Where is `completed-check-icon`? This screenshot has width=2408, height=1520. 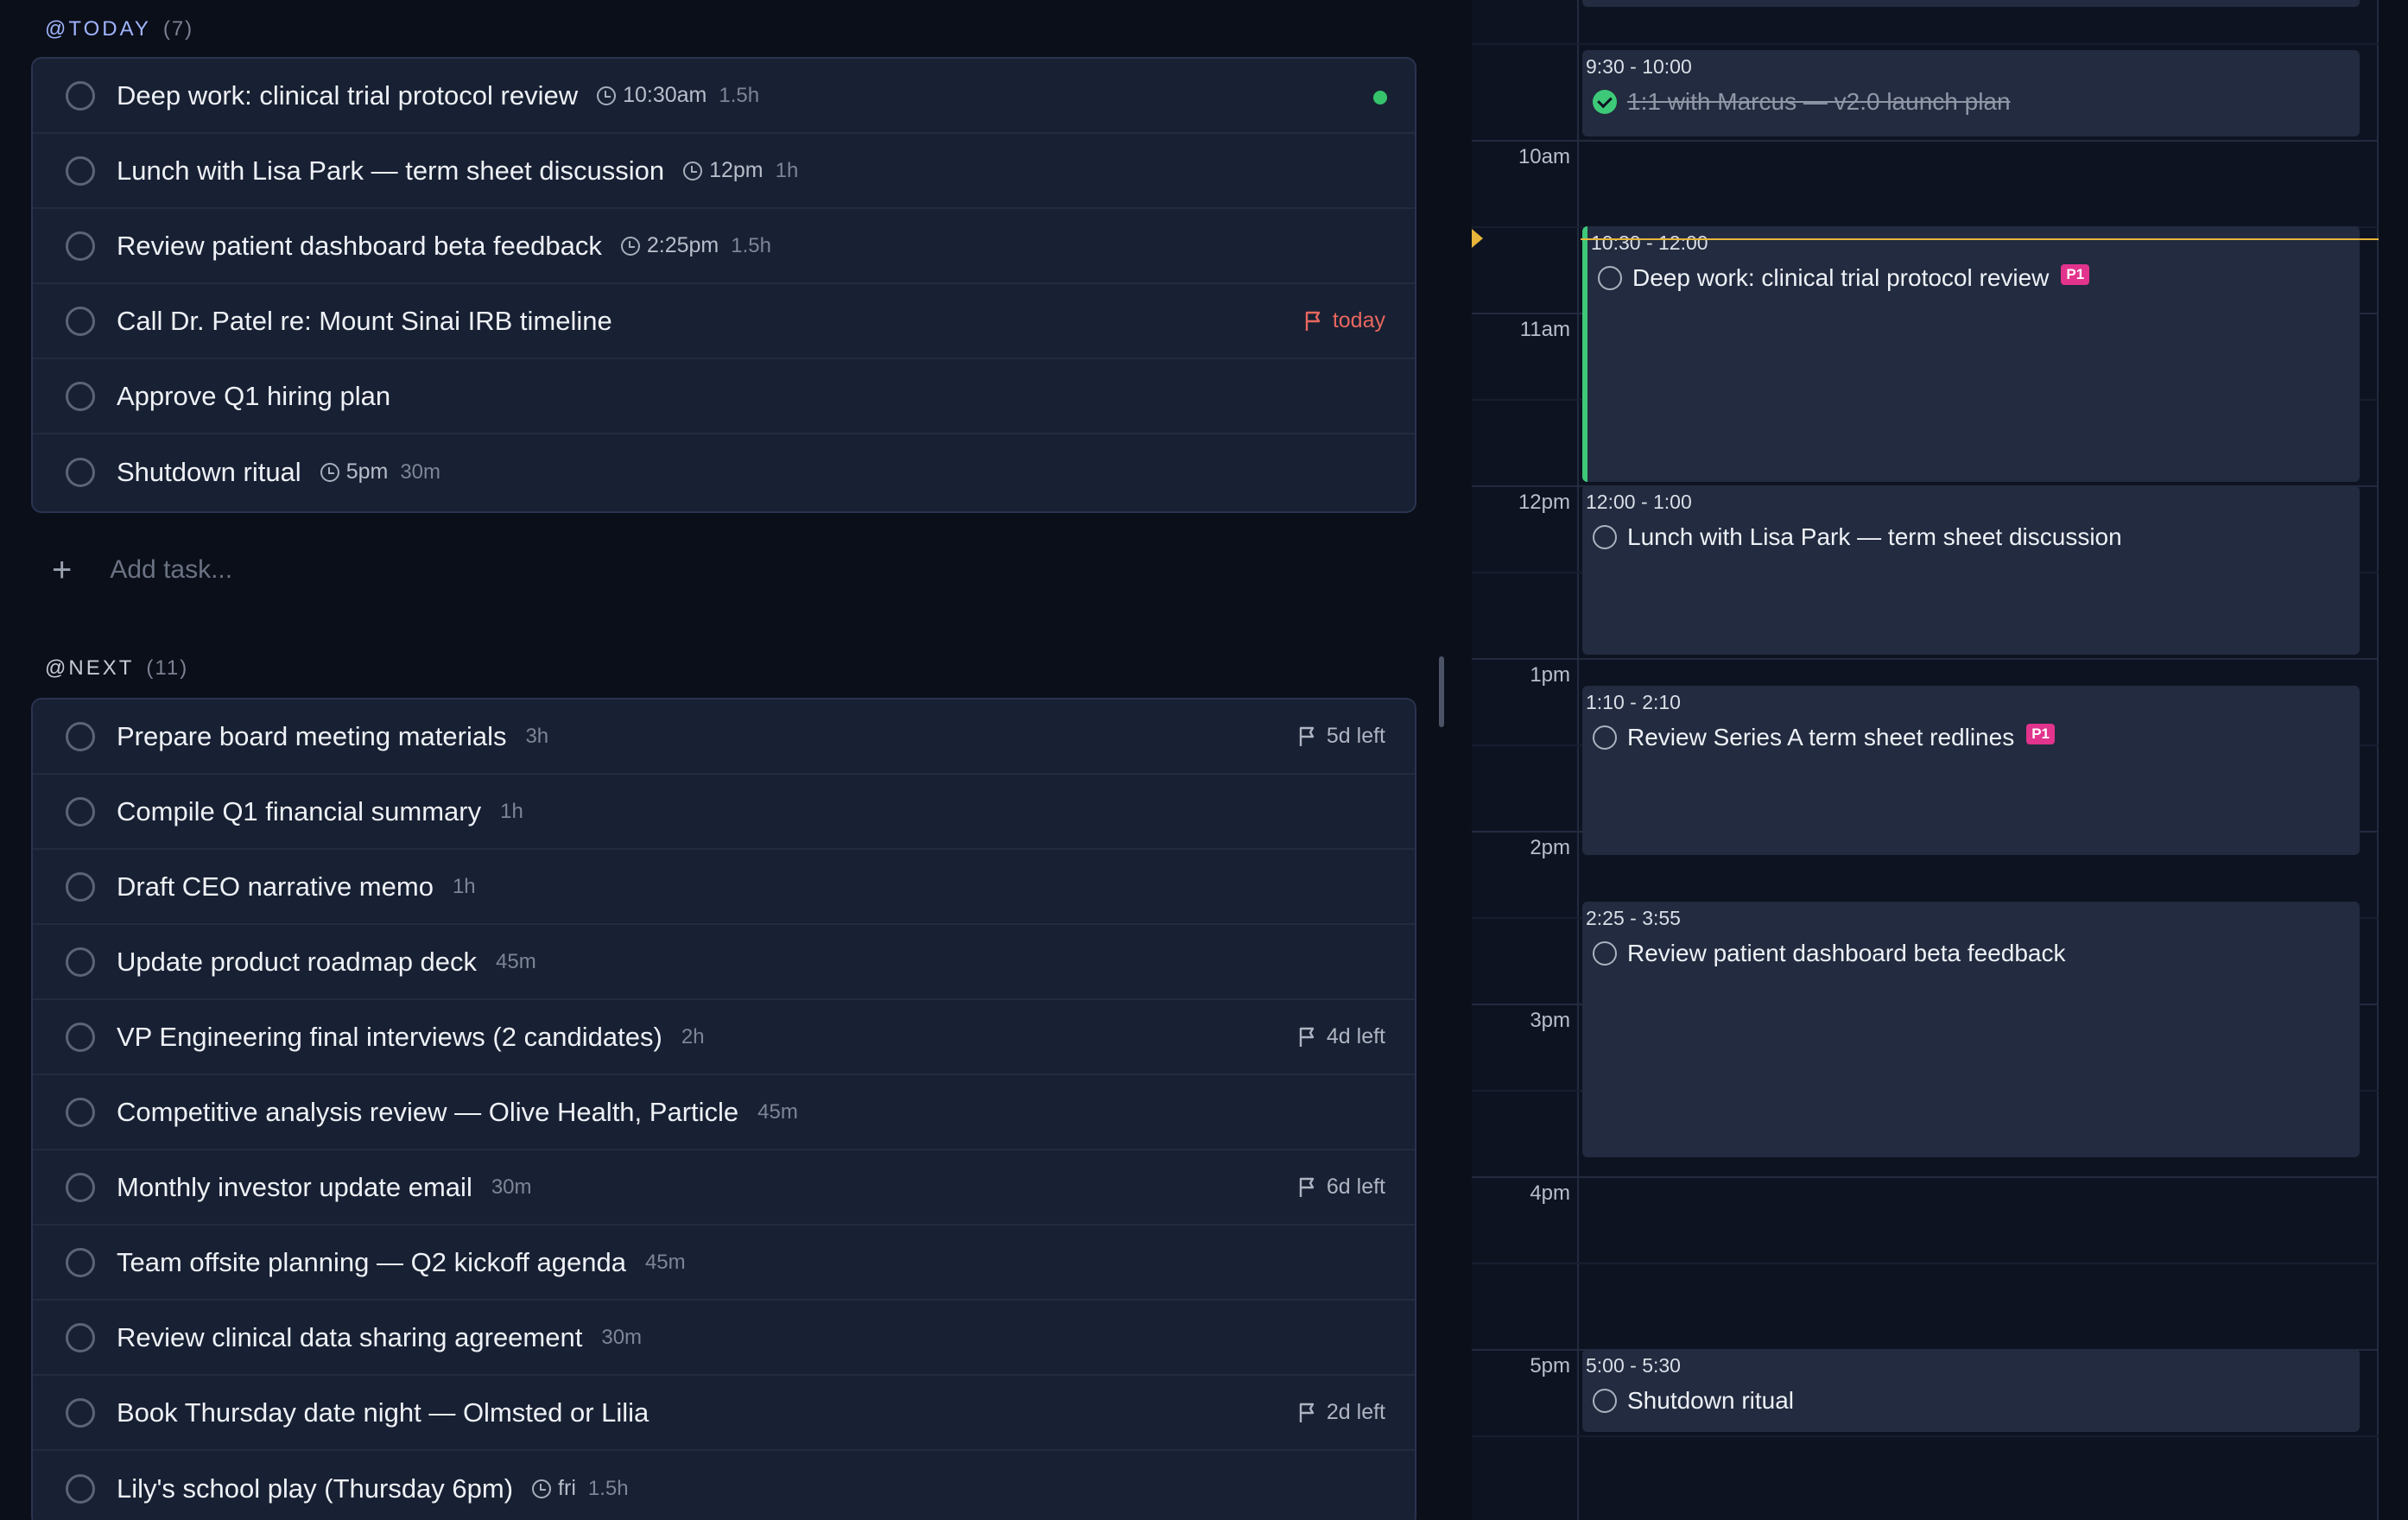 completed-check-icon is located at coordinates (1605, 102).